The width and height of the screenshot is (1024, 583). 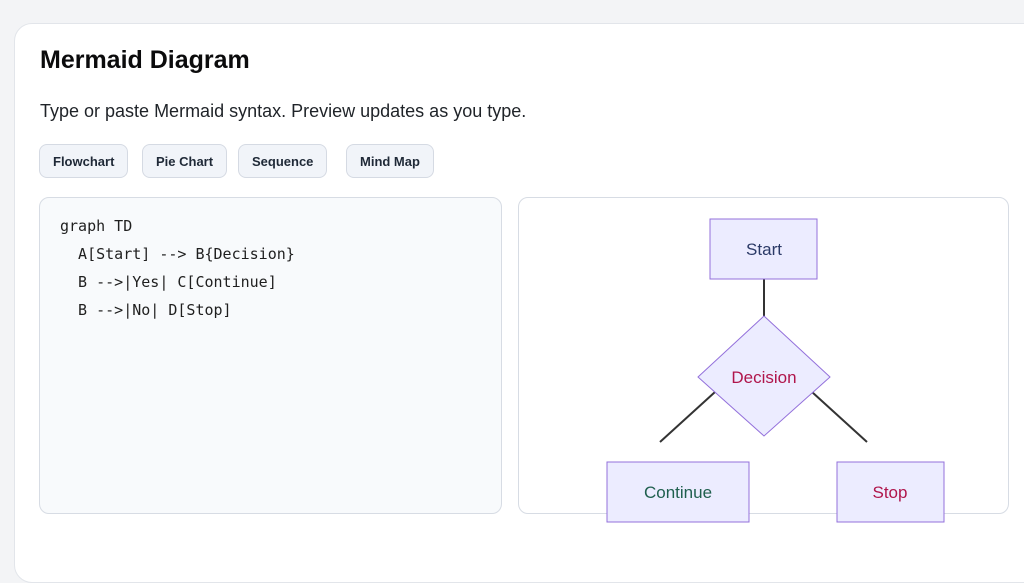 I want to click on node-decision-label: Decision, so click(x=763, y=377).